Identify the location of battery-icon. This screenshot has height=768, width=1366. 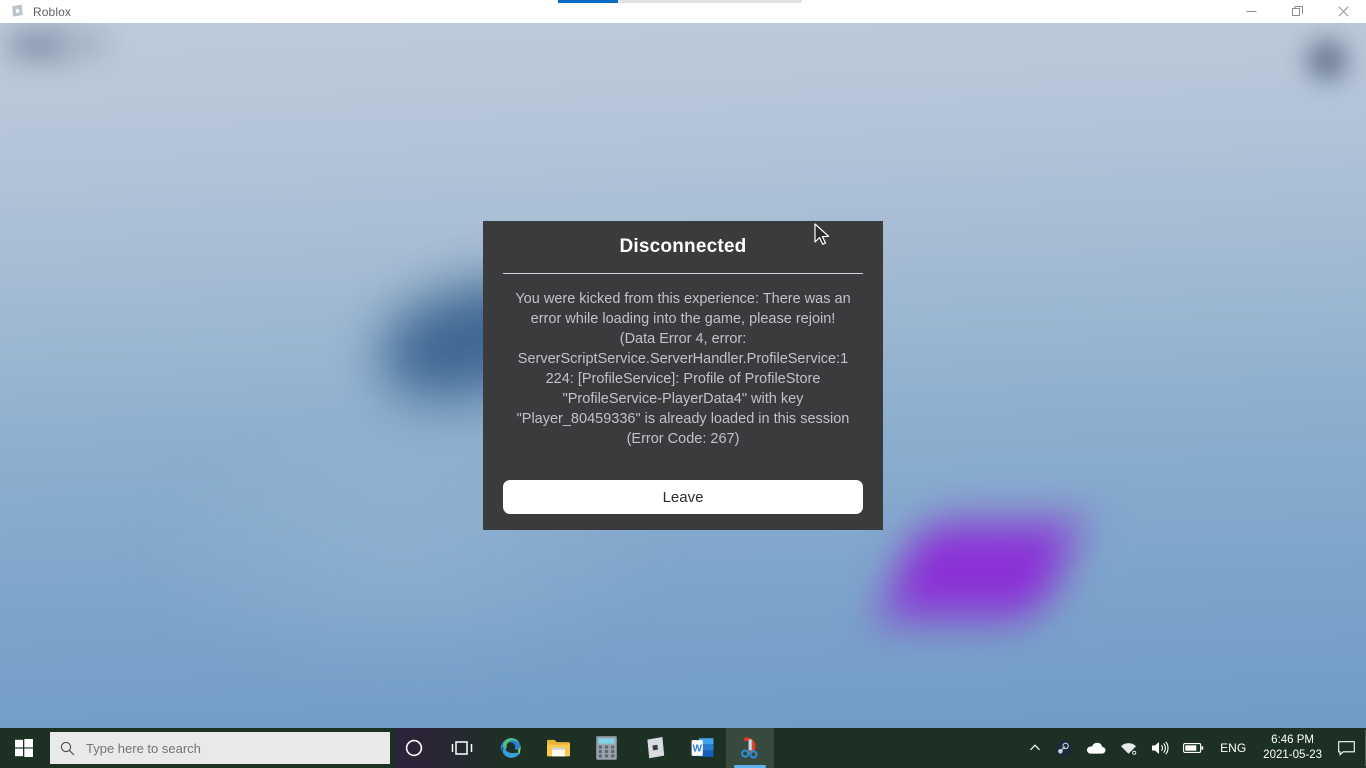
(1193, 748).